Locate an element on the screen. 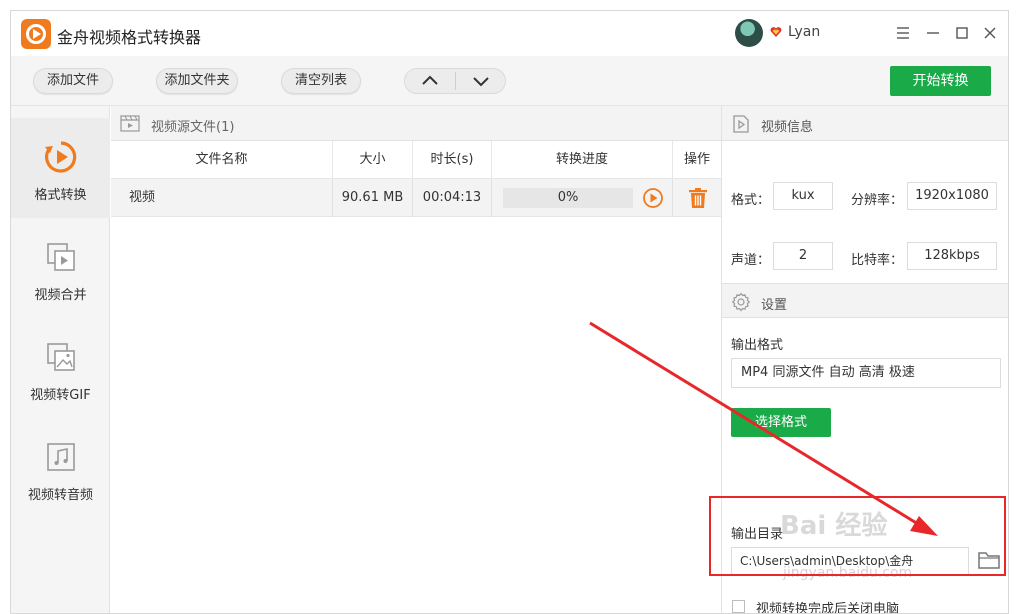 The image size is (1020, 614). format-value: kux is located at coordinates (803, 196).